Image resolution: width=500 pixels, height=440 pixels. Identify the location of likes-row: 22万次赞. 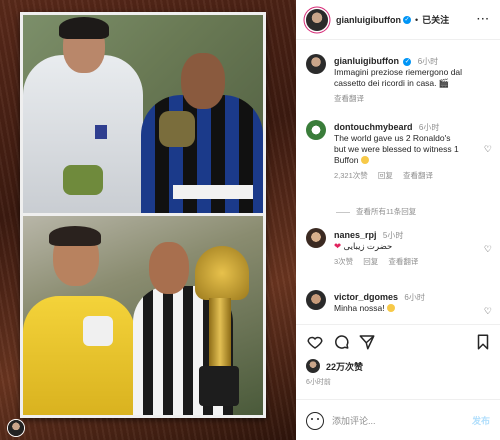
(334, 366).